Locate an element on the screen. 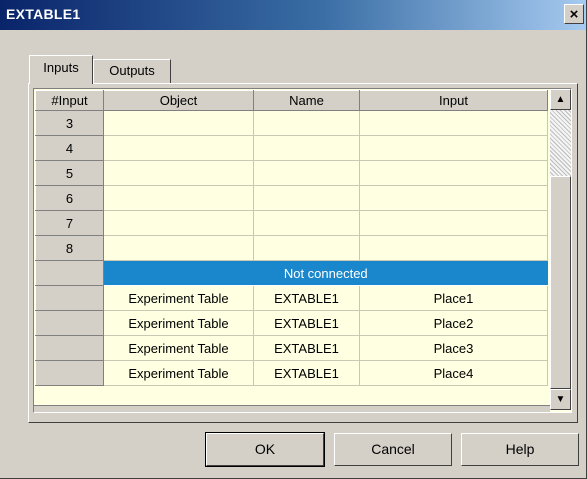  cancel-button: Cancel is located at coordinates (393, 449).